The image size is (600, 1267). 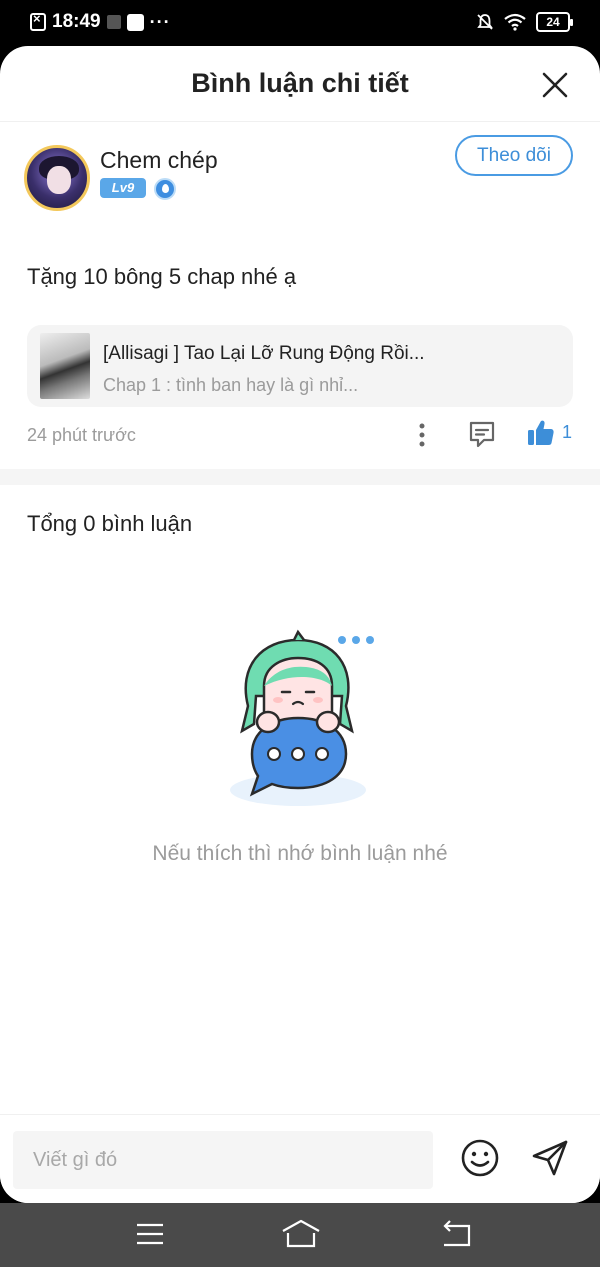 I want to click on status-bar: 18:49 ··· 24, so click(x=300, y=24).